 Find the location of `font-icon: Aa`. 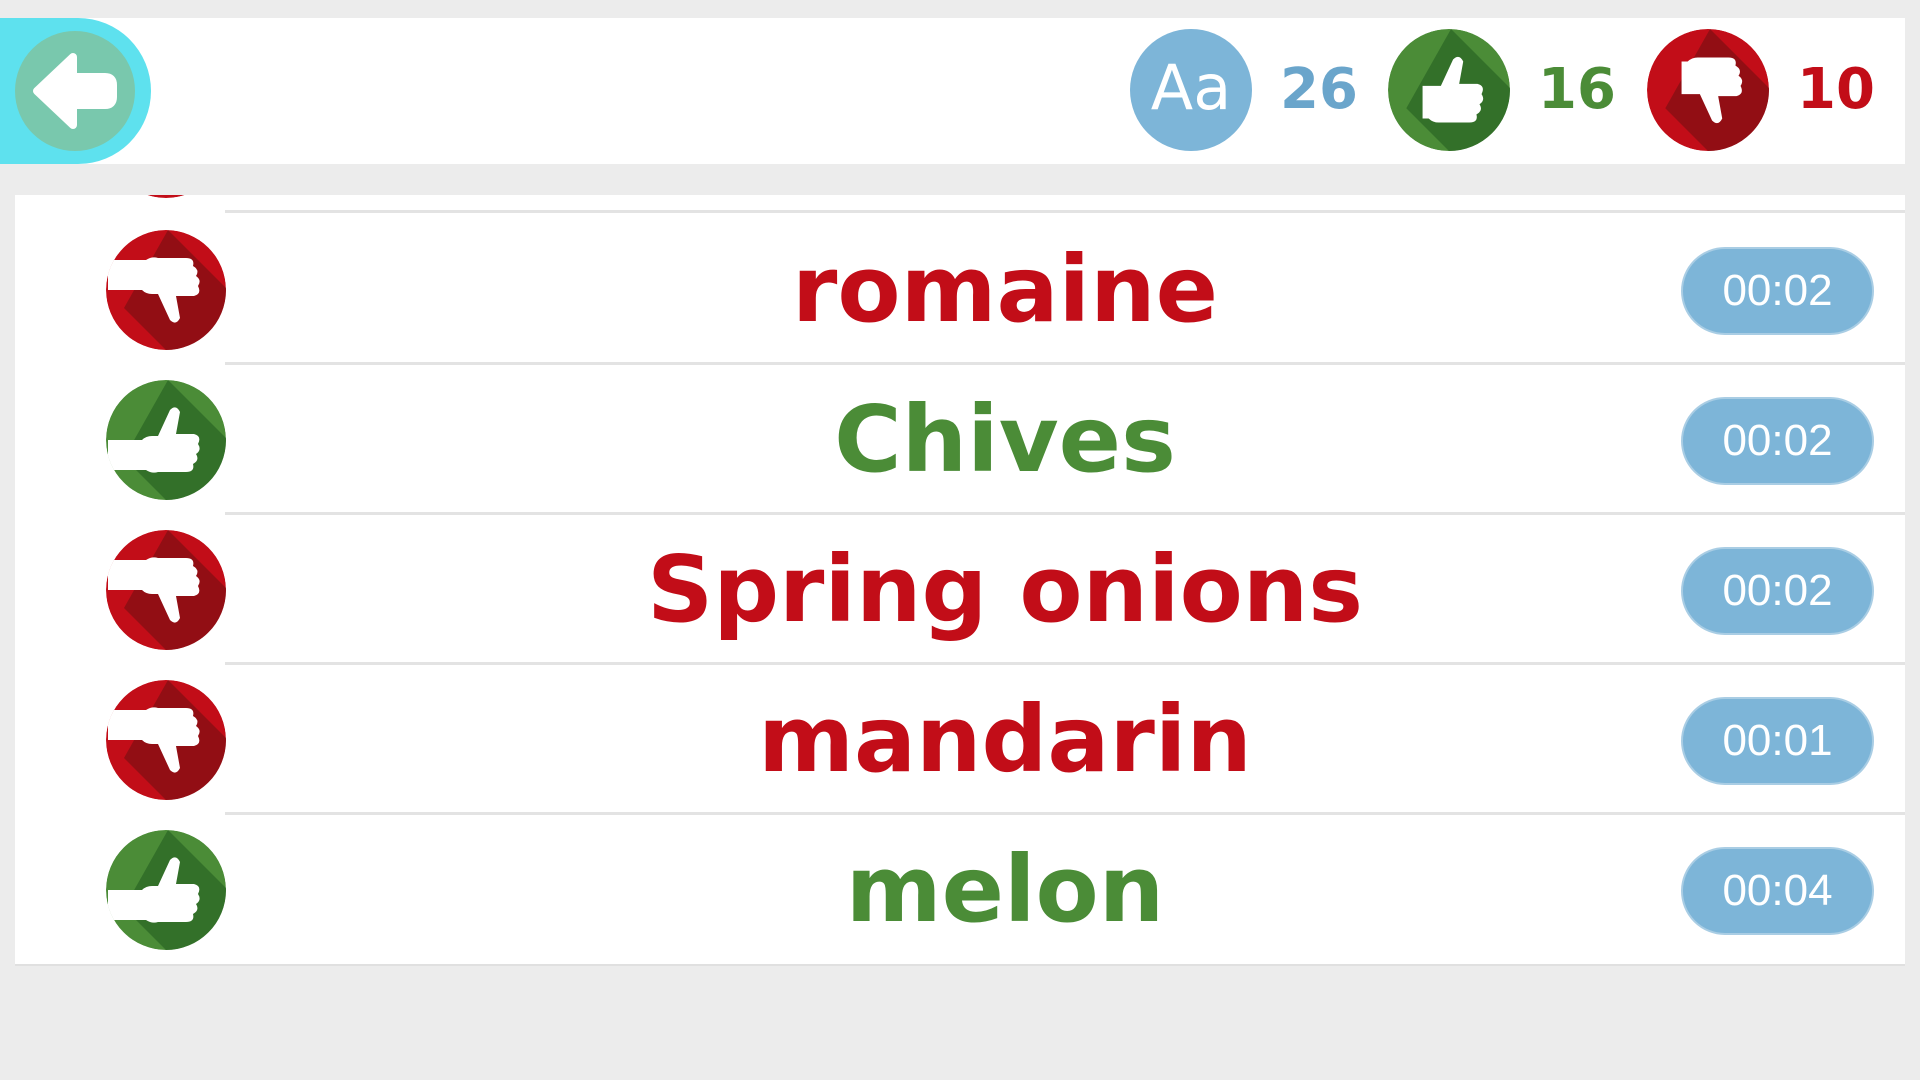

font-icon: Aa is located at coordinates (1191, 90).